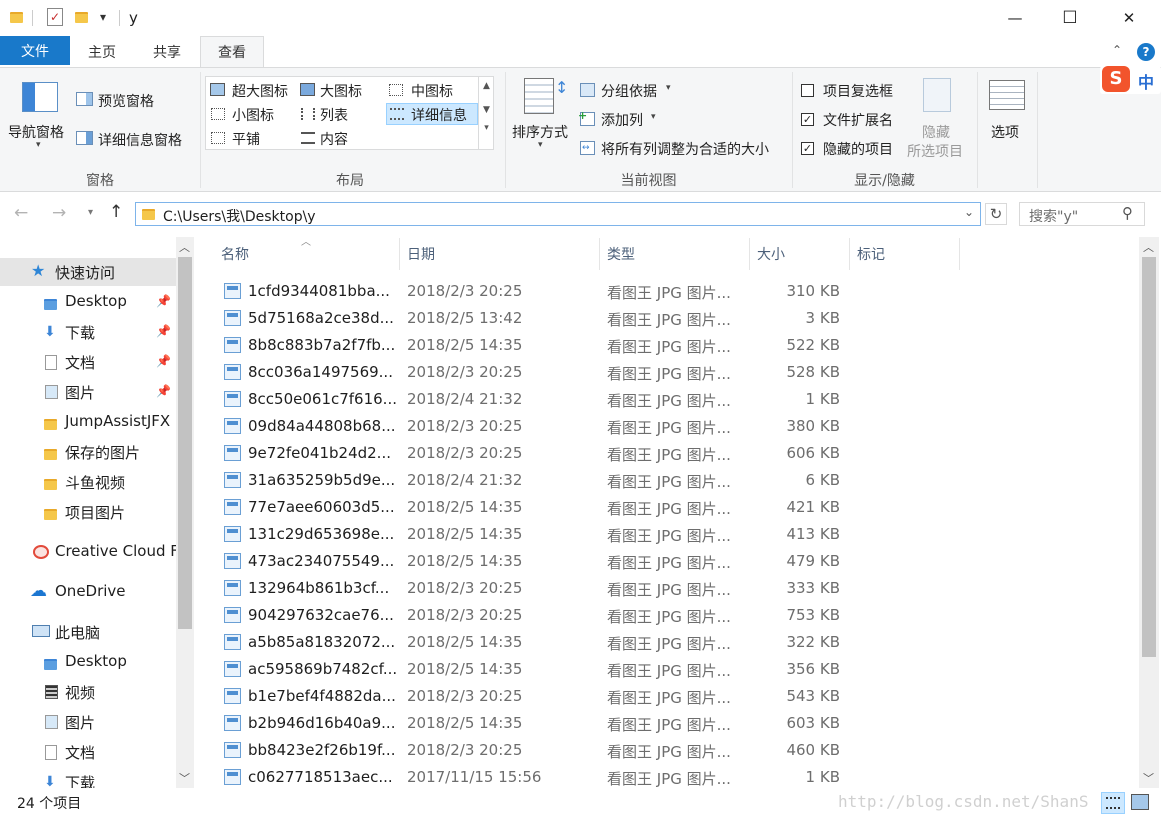  I want to click on tab-home: 主页, so click(102, 51).